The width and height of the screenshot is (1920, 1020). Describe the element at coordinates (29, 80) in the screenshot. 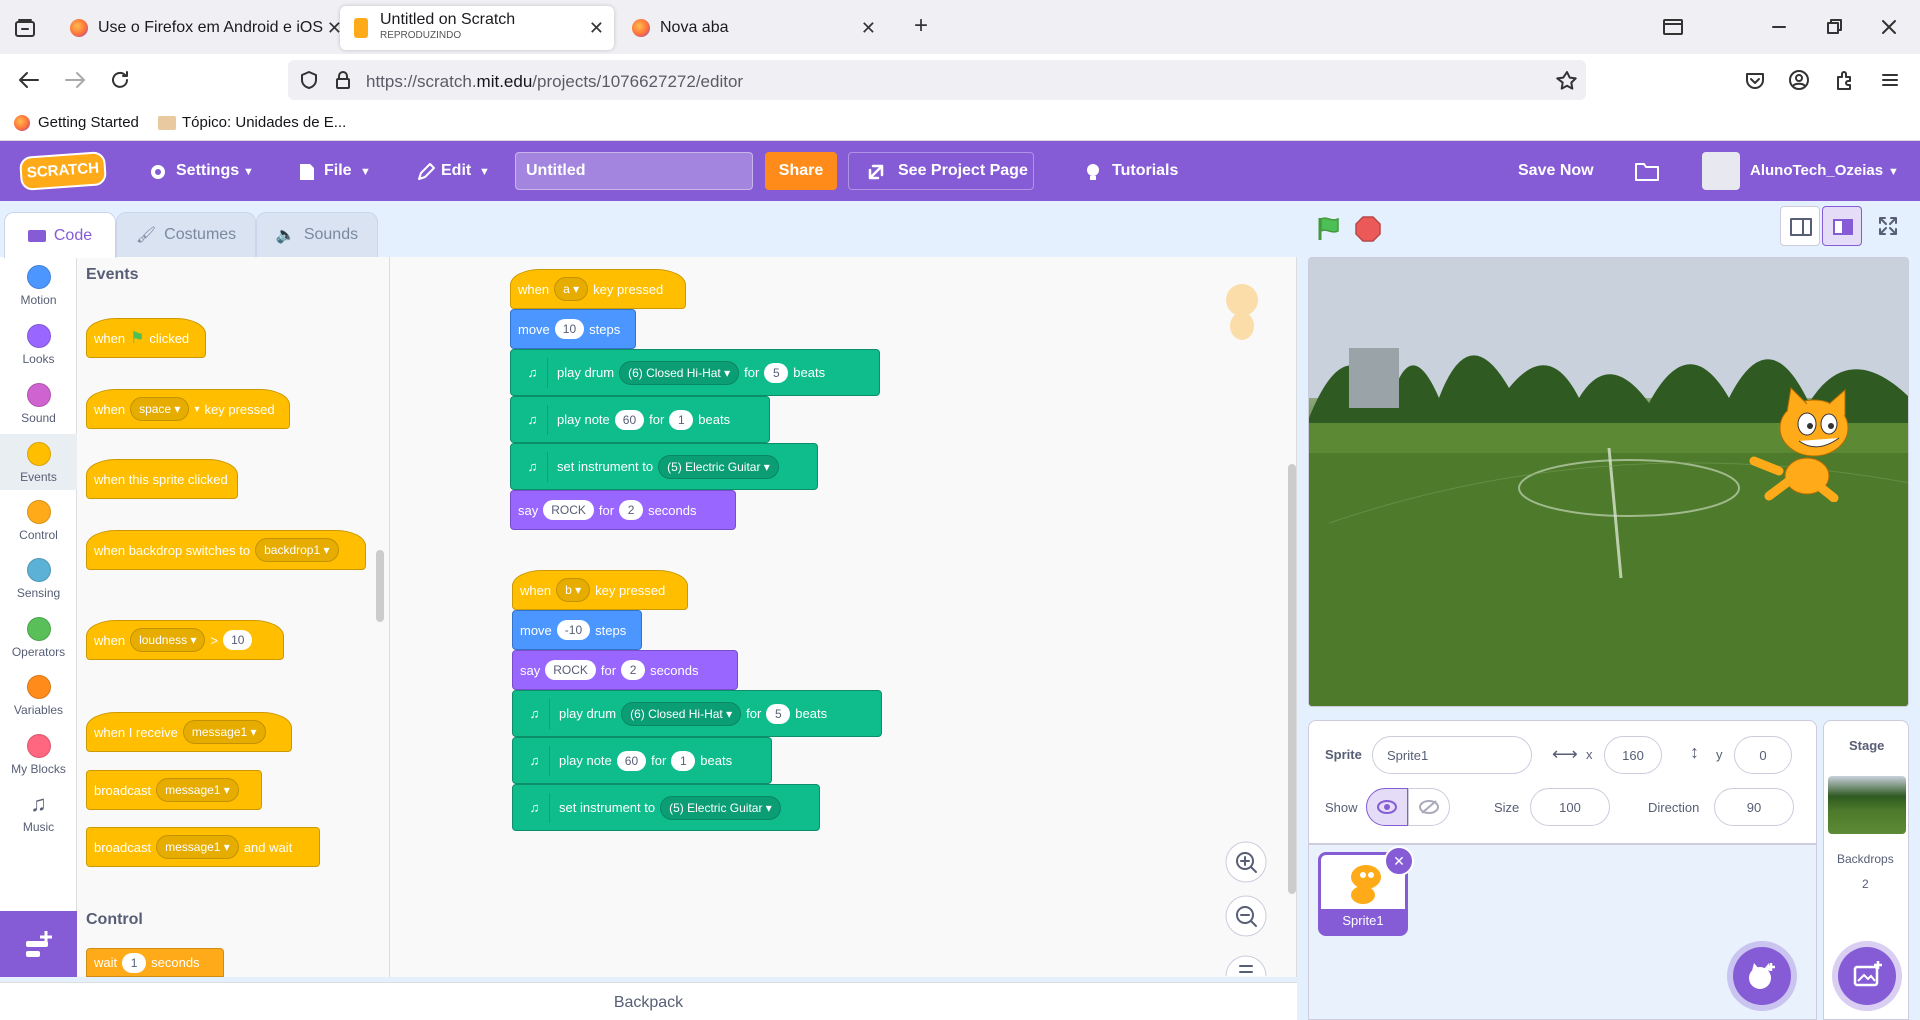

I see `back-icon` at that location.